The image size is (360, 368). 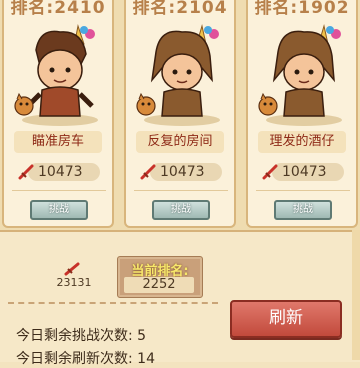 What do you see at coordinates (286, 319) in the screenshot?
I see `refresh-button: 刷新` at bounding box center [286, 319].